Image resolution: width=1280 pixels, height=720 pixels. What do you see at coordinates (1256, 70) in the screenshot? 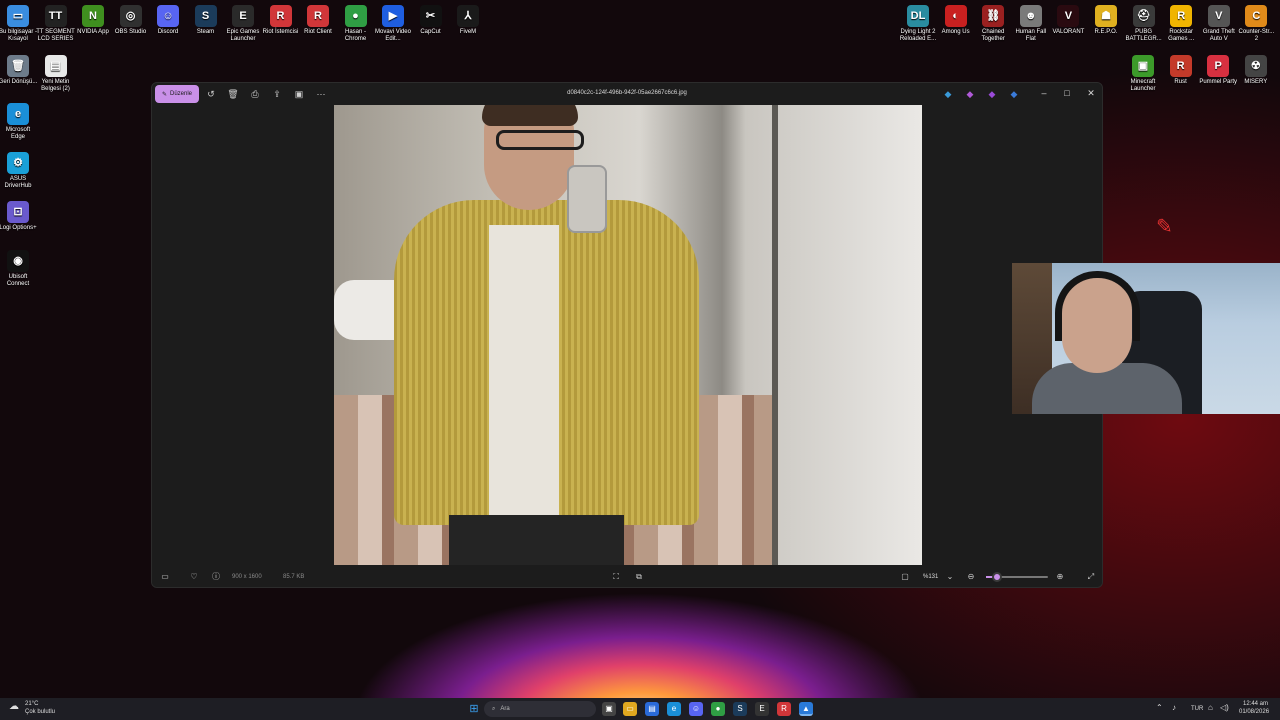
I see `desktop-shortcut: ☢ MISERY` at bounding box center [1256, 70].